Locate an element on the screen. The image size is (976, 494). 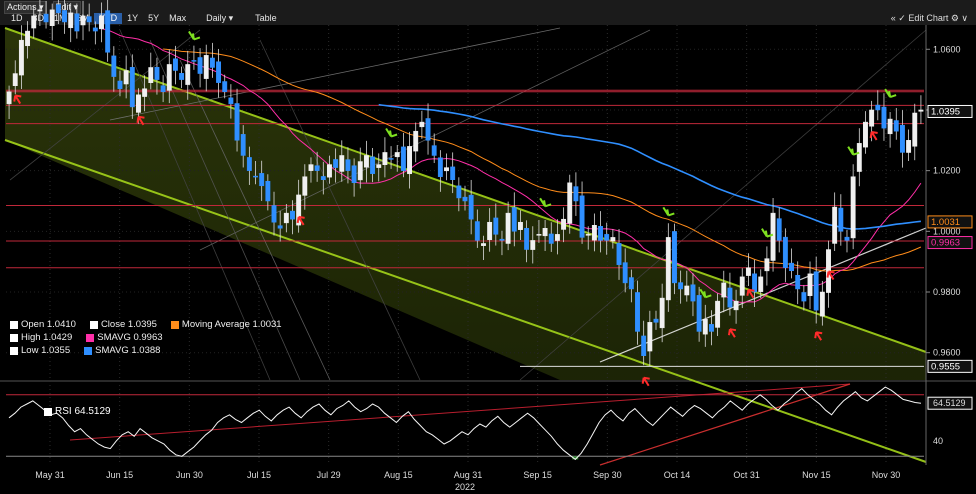
legend-close-label: Close 1.0395 is located at coordinates (128, 324).